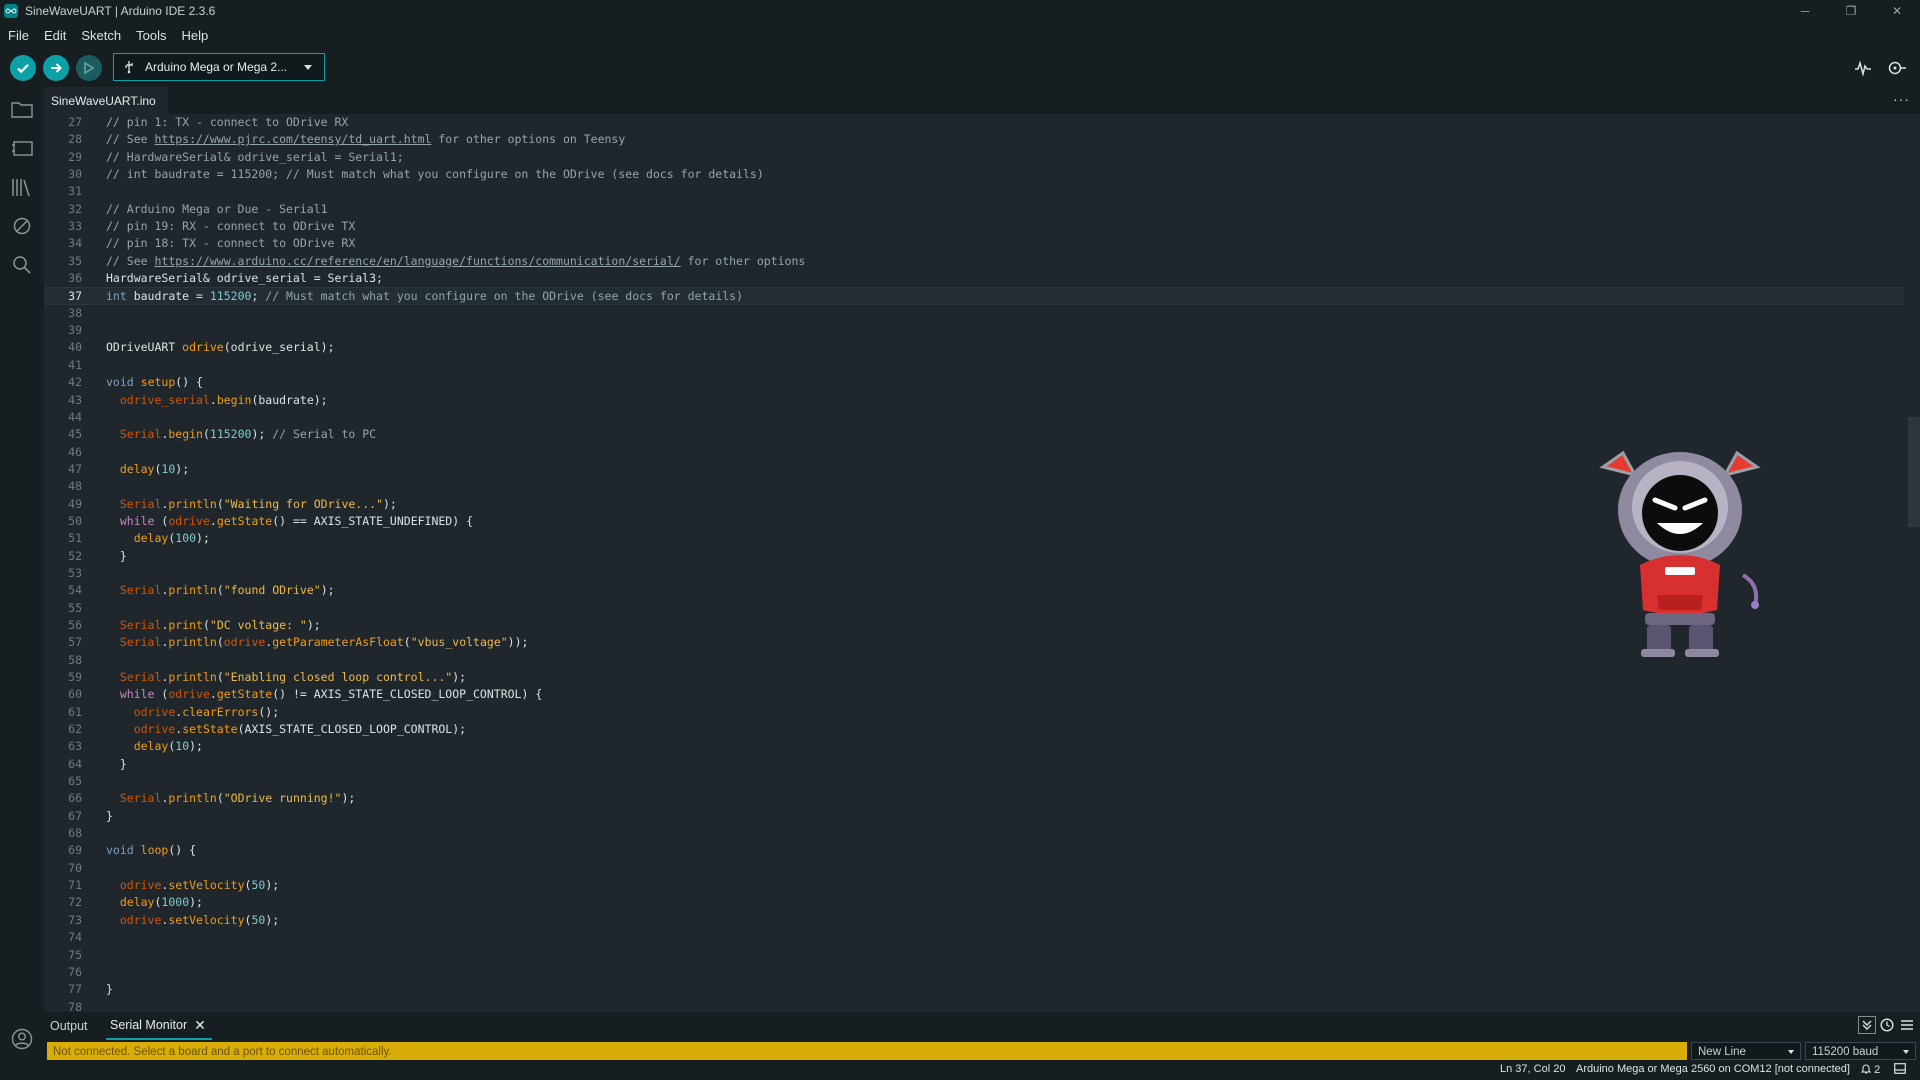  Describe the element at coordinates (75, 486) in the screenshot. I see `line-number: 48` at that location.